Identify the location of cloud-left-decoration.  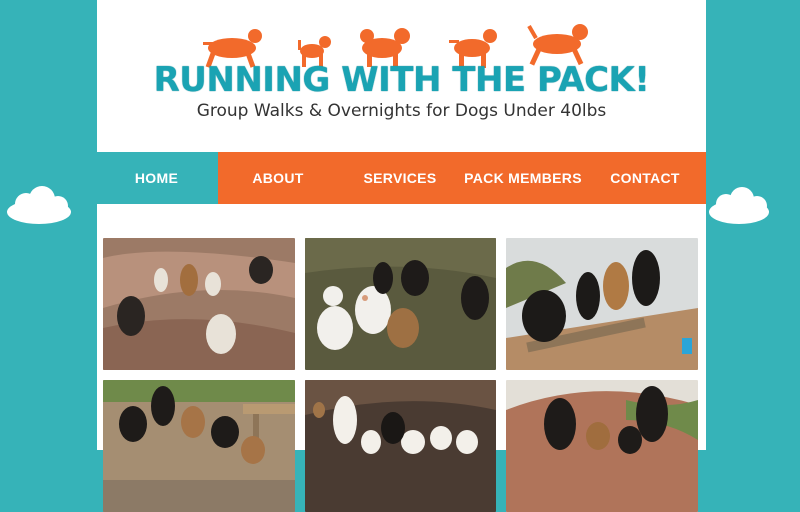
(39, 205).